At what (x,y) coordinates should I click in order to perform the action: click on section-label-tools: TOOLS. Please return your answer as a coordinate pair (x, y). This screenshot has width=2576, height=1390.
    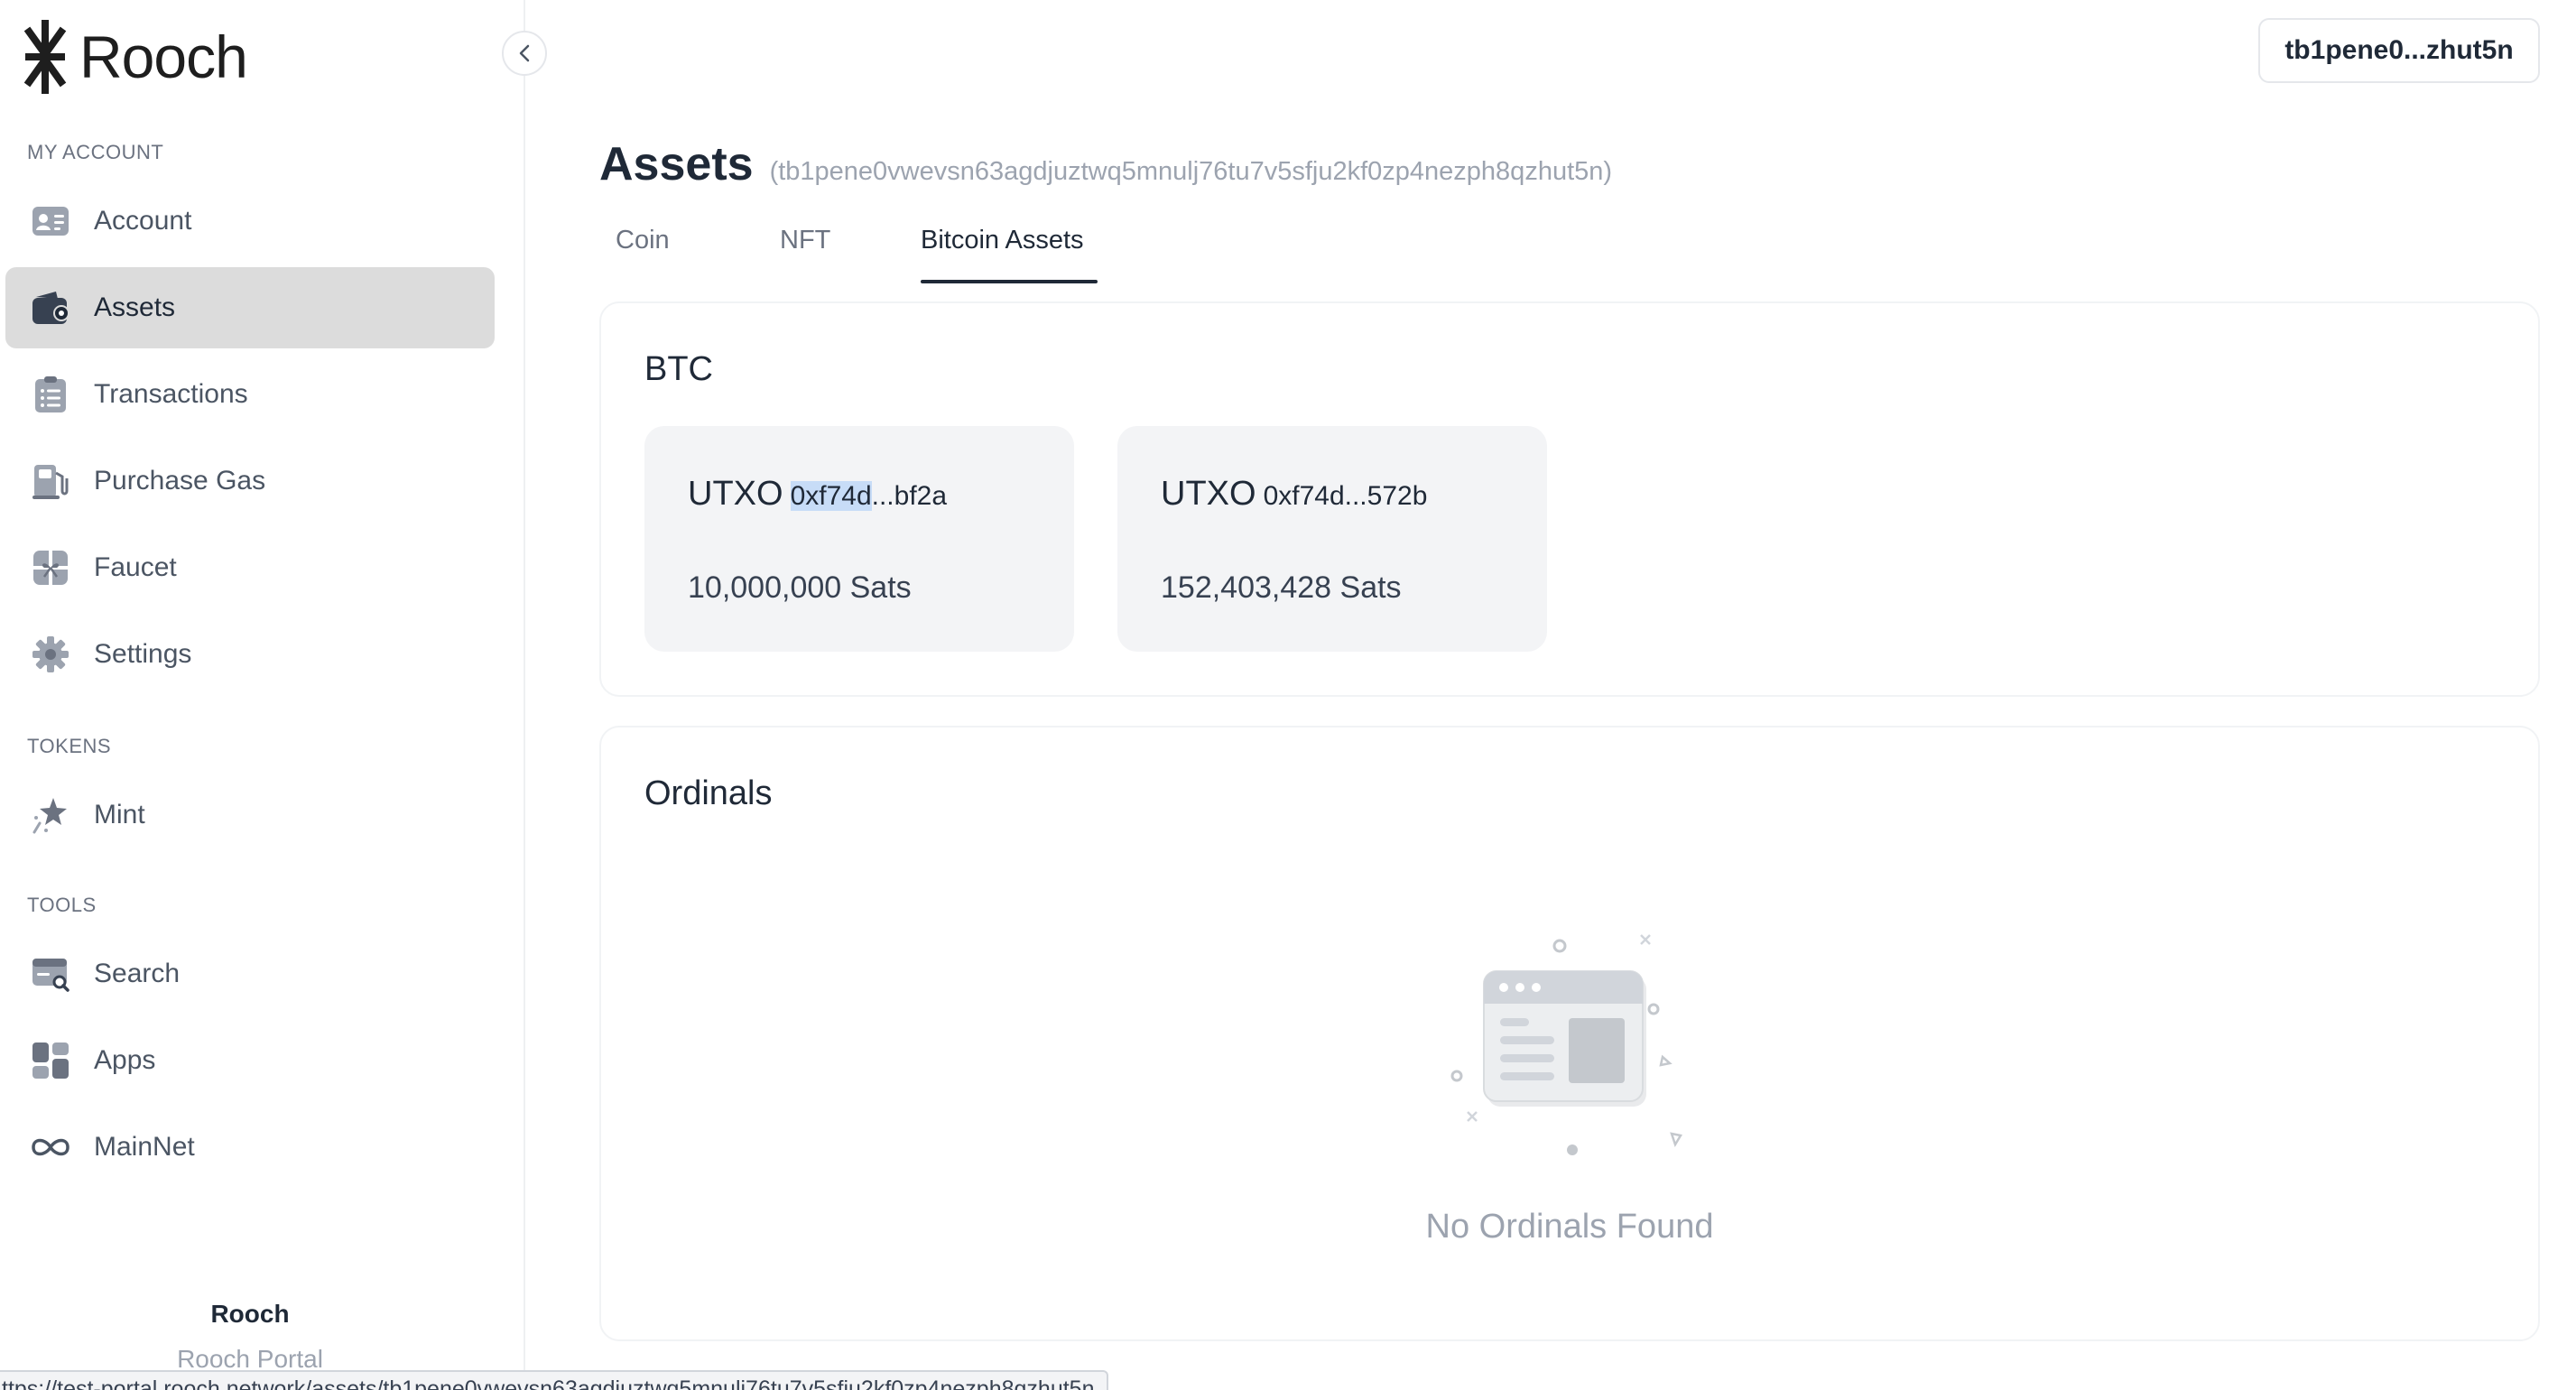
    Looking at the image, I should click on (62, 905).